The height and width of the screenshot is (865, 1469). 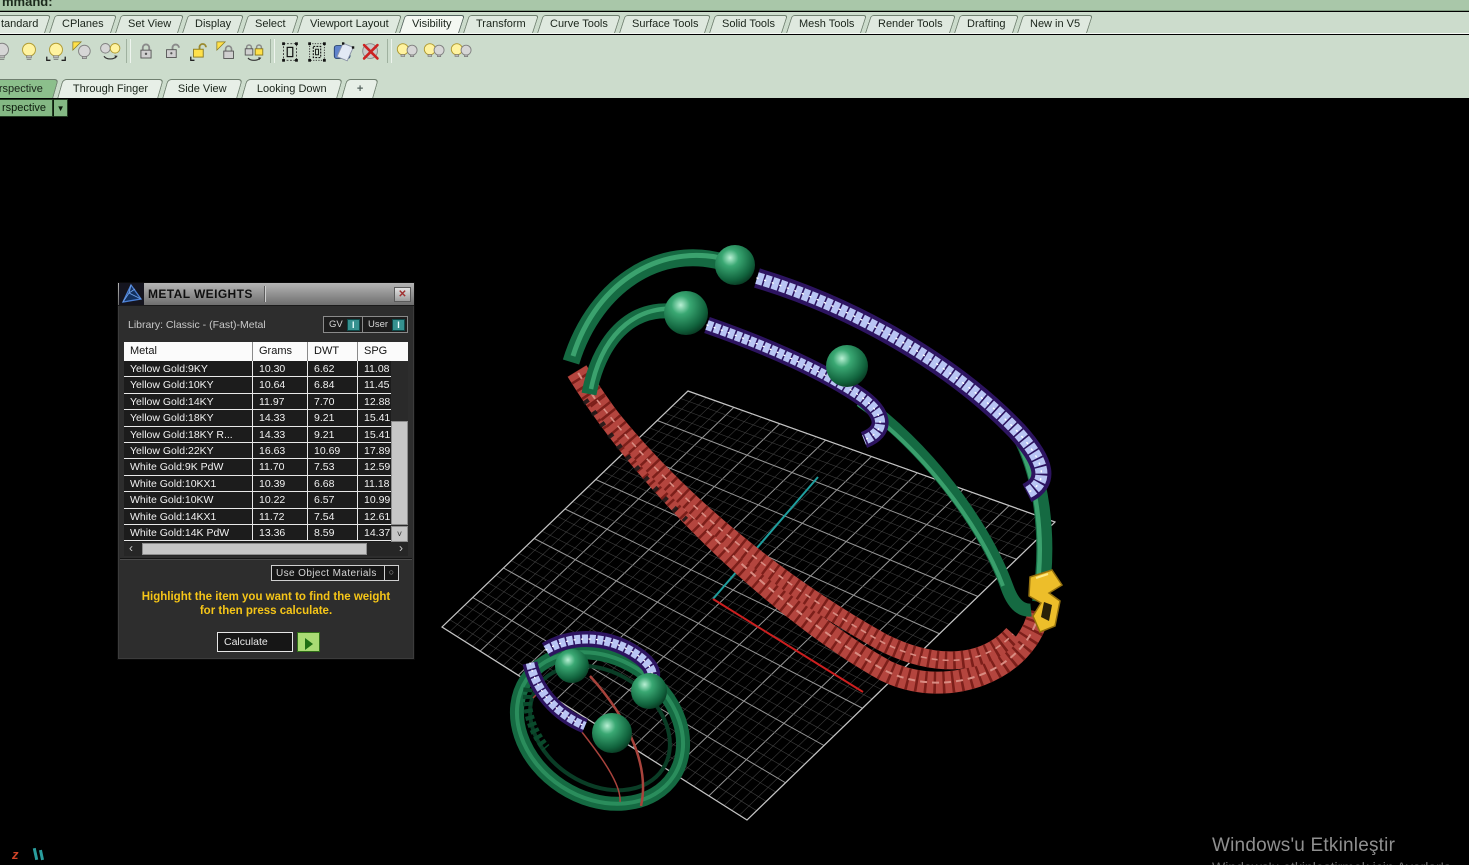 I want to click on materials-dropdown-value: Use Object Materials, so click(x=326, y=573).